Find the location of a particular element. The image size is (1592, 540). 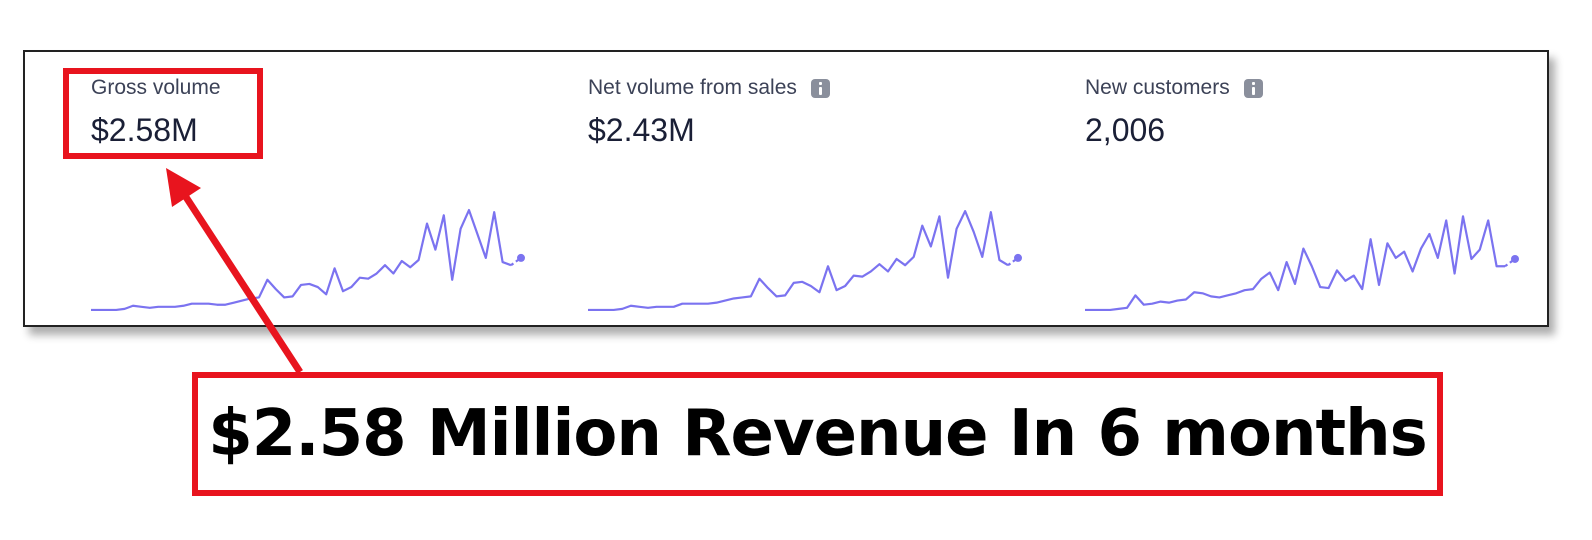

metric-label: New customers is located at coordinates (1174, 88).